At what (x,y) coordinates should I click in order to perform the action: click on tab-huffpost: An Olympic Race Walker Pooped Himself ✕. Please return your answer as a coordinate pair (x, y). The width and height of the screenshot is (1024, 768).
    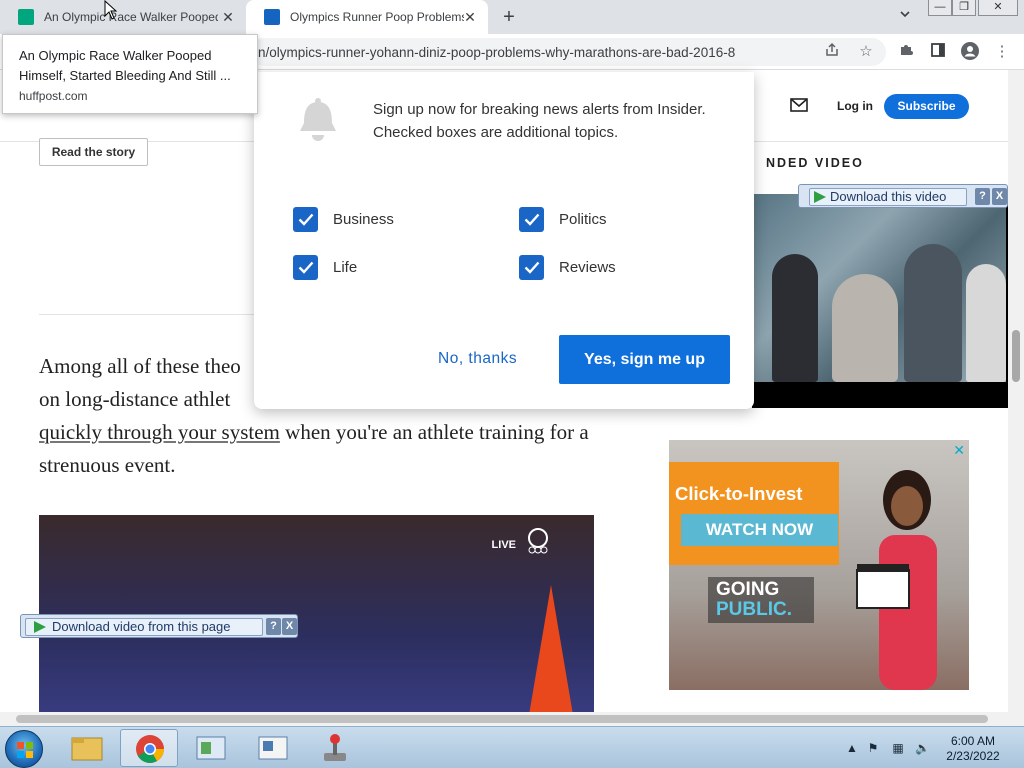
    Looking at the image, I should click on (123, 17).